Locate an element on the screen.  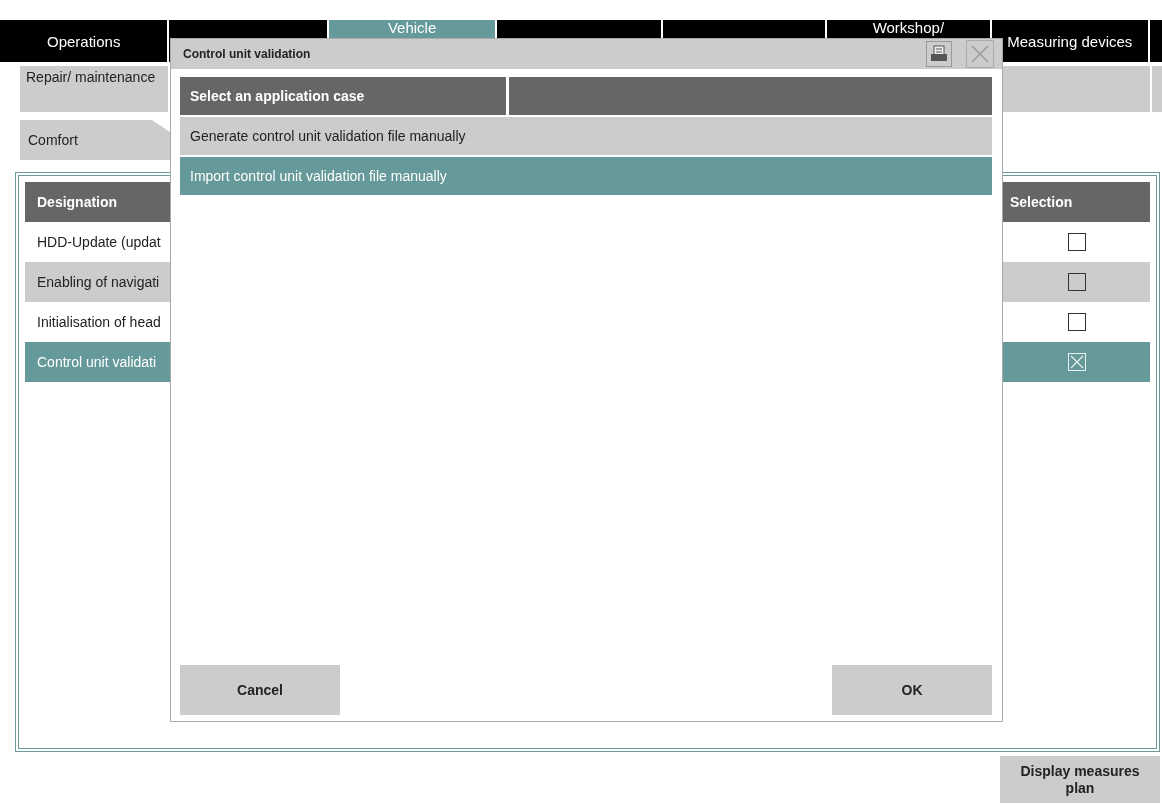
table-cell-text: Enabling of navigati is located at coordinates (98, 282).